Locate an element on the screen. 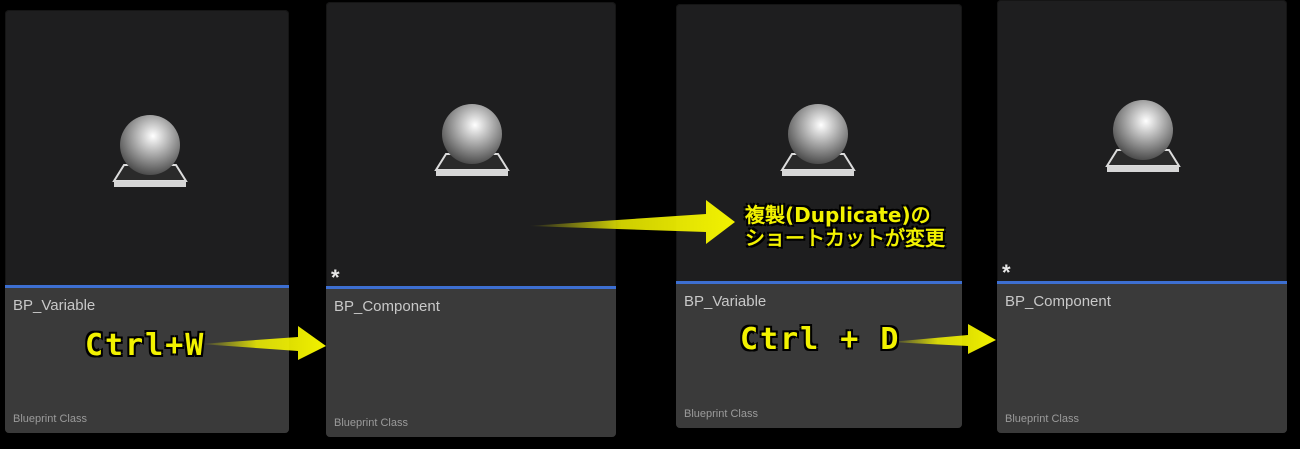 The height and width of the screenshot is (449, 1300). shortcut-old-label: Ctrl+W is located at coordinates (145, 345).